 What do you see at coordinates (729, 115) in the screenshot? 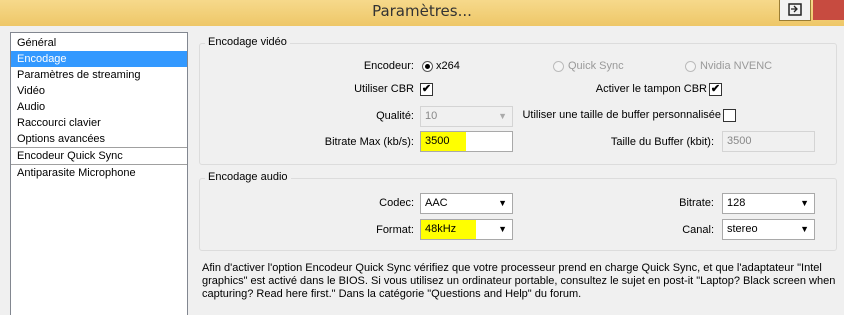
I see `custom-buffer-checkbox` at bounding box center [729, 115].